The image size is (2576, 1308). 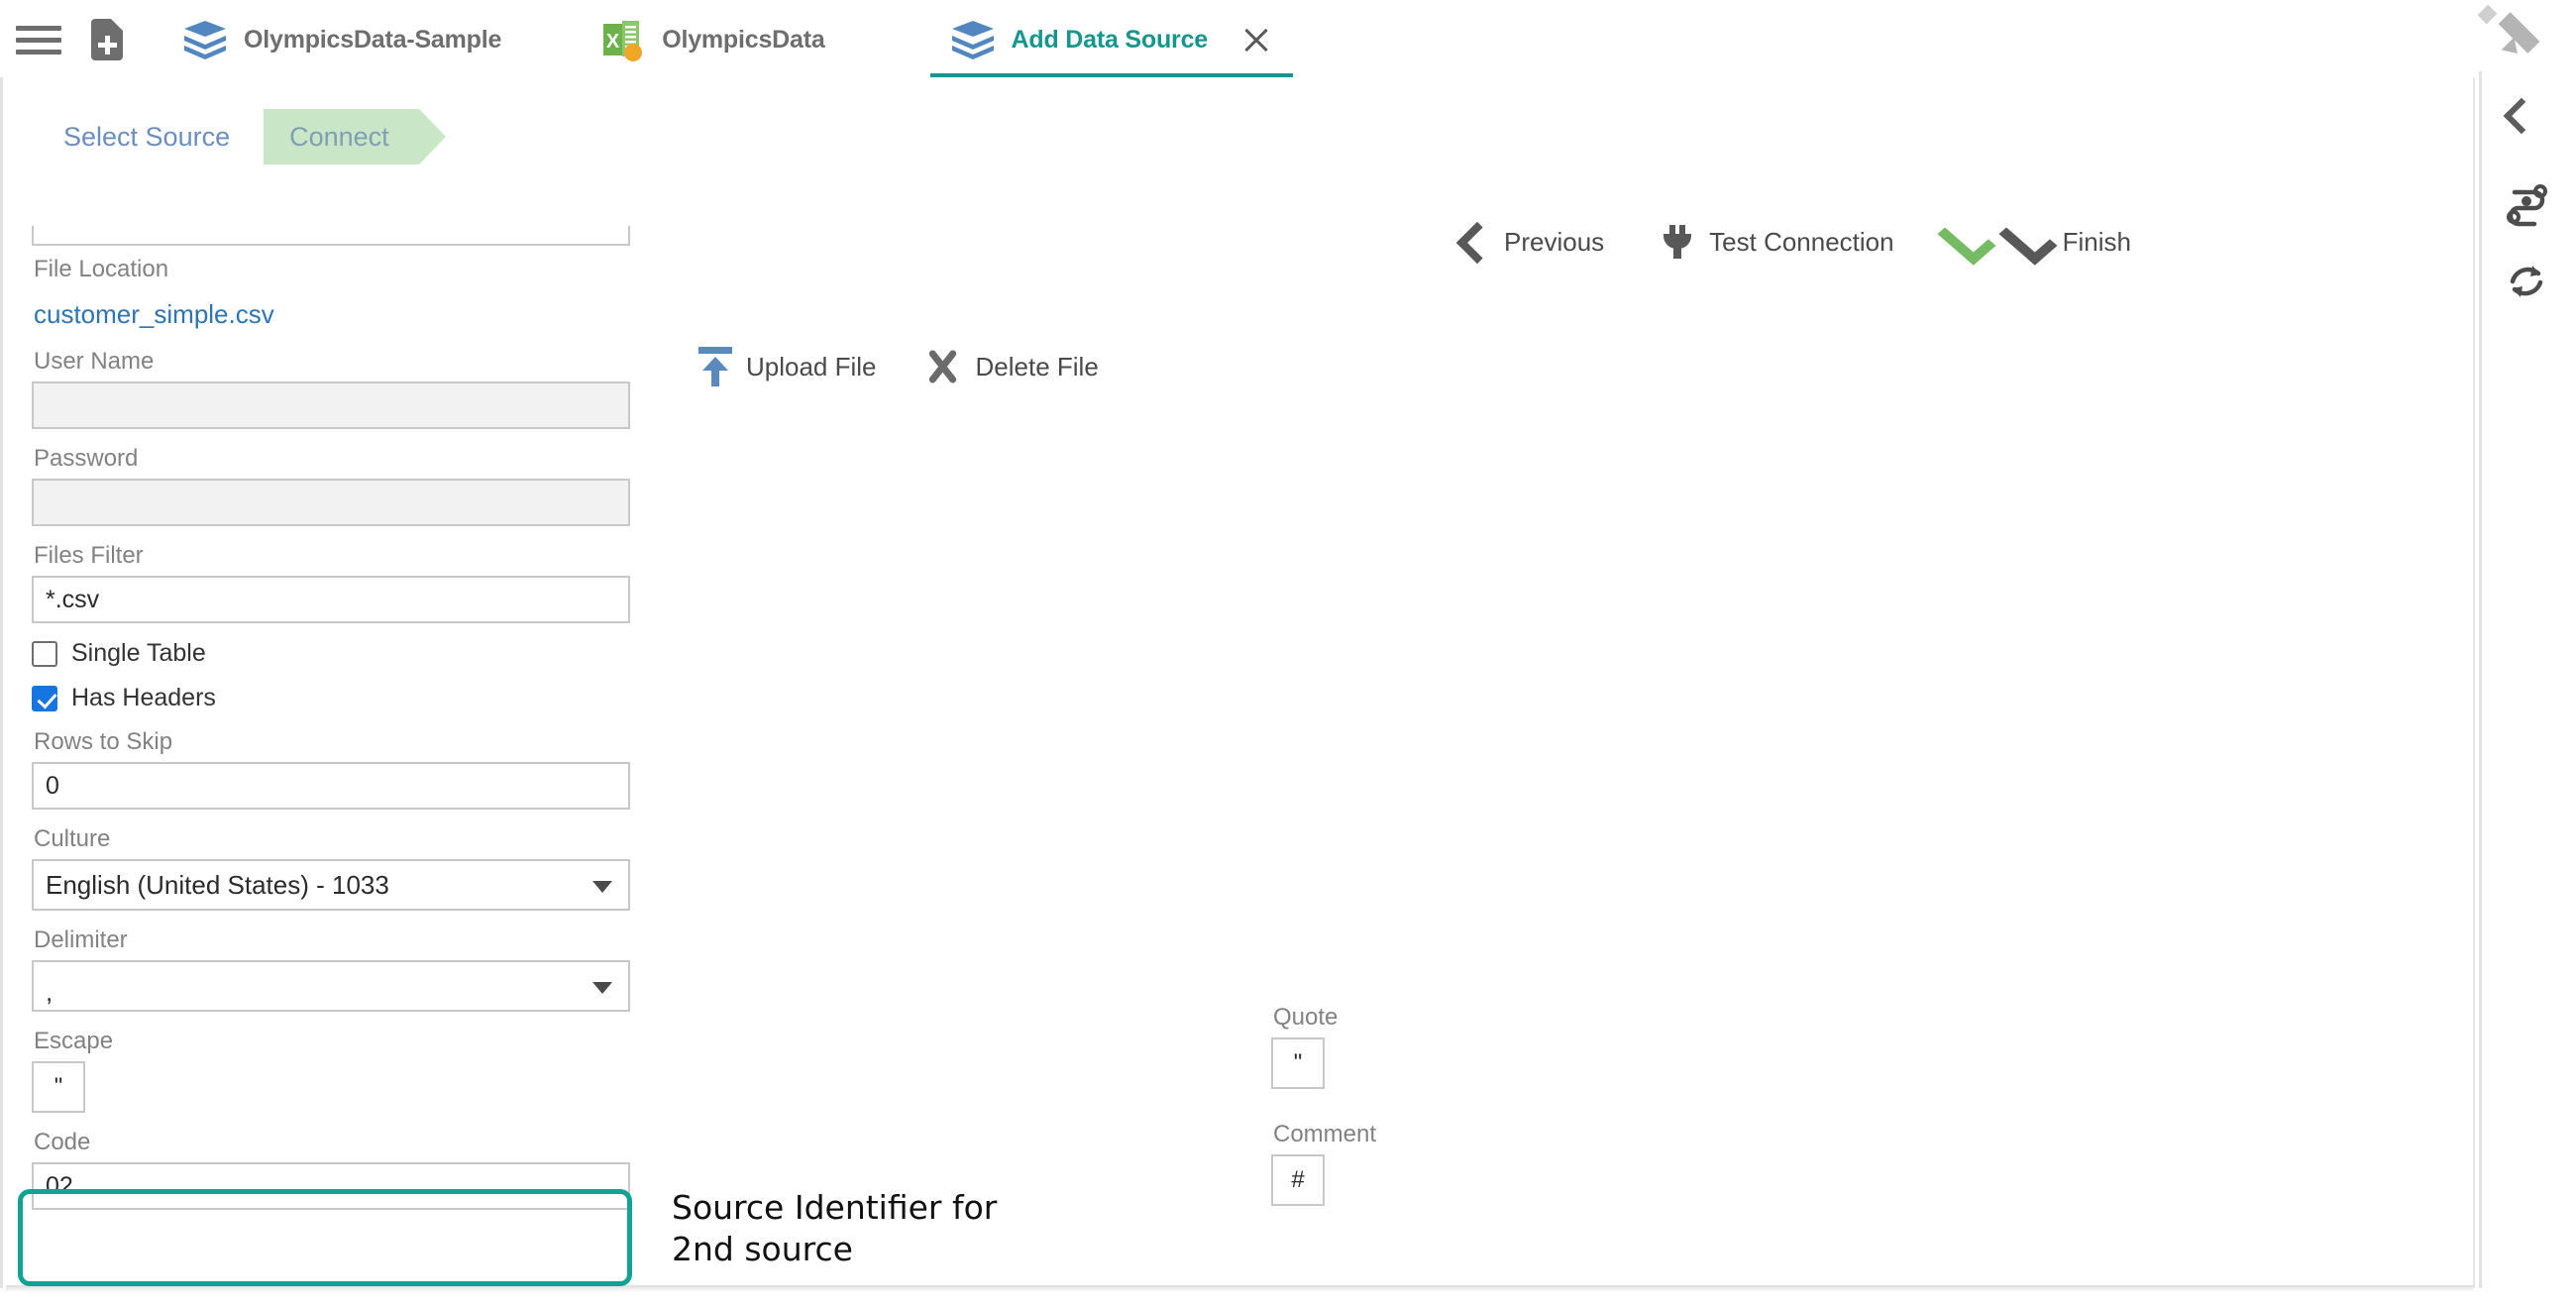 I want to click on chevron-down-icon, so click(x=602, y=887).